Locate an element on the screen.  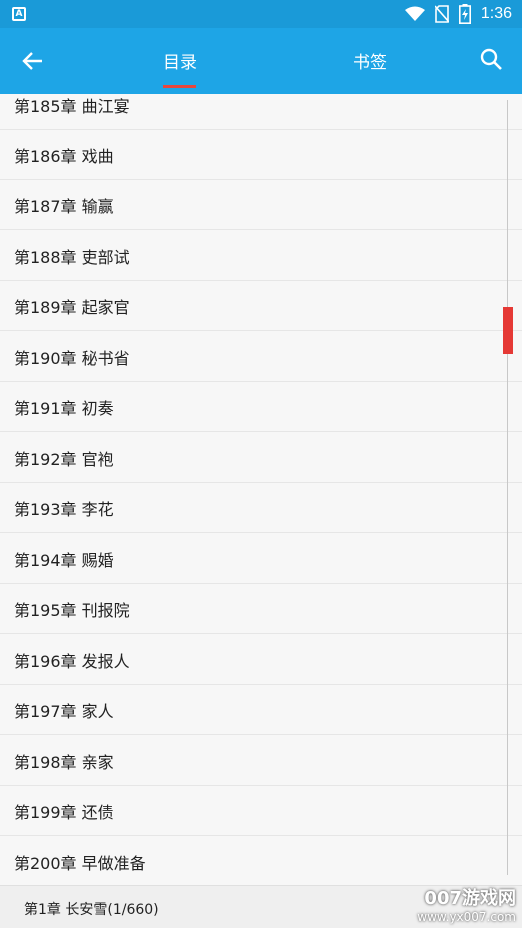
search-button is located at coordinates (492, 60).